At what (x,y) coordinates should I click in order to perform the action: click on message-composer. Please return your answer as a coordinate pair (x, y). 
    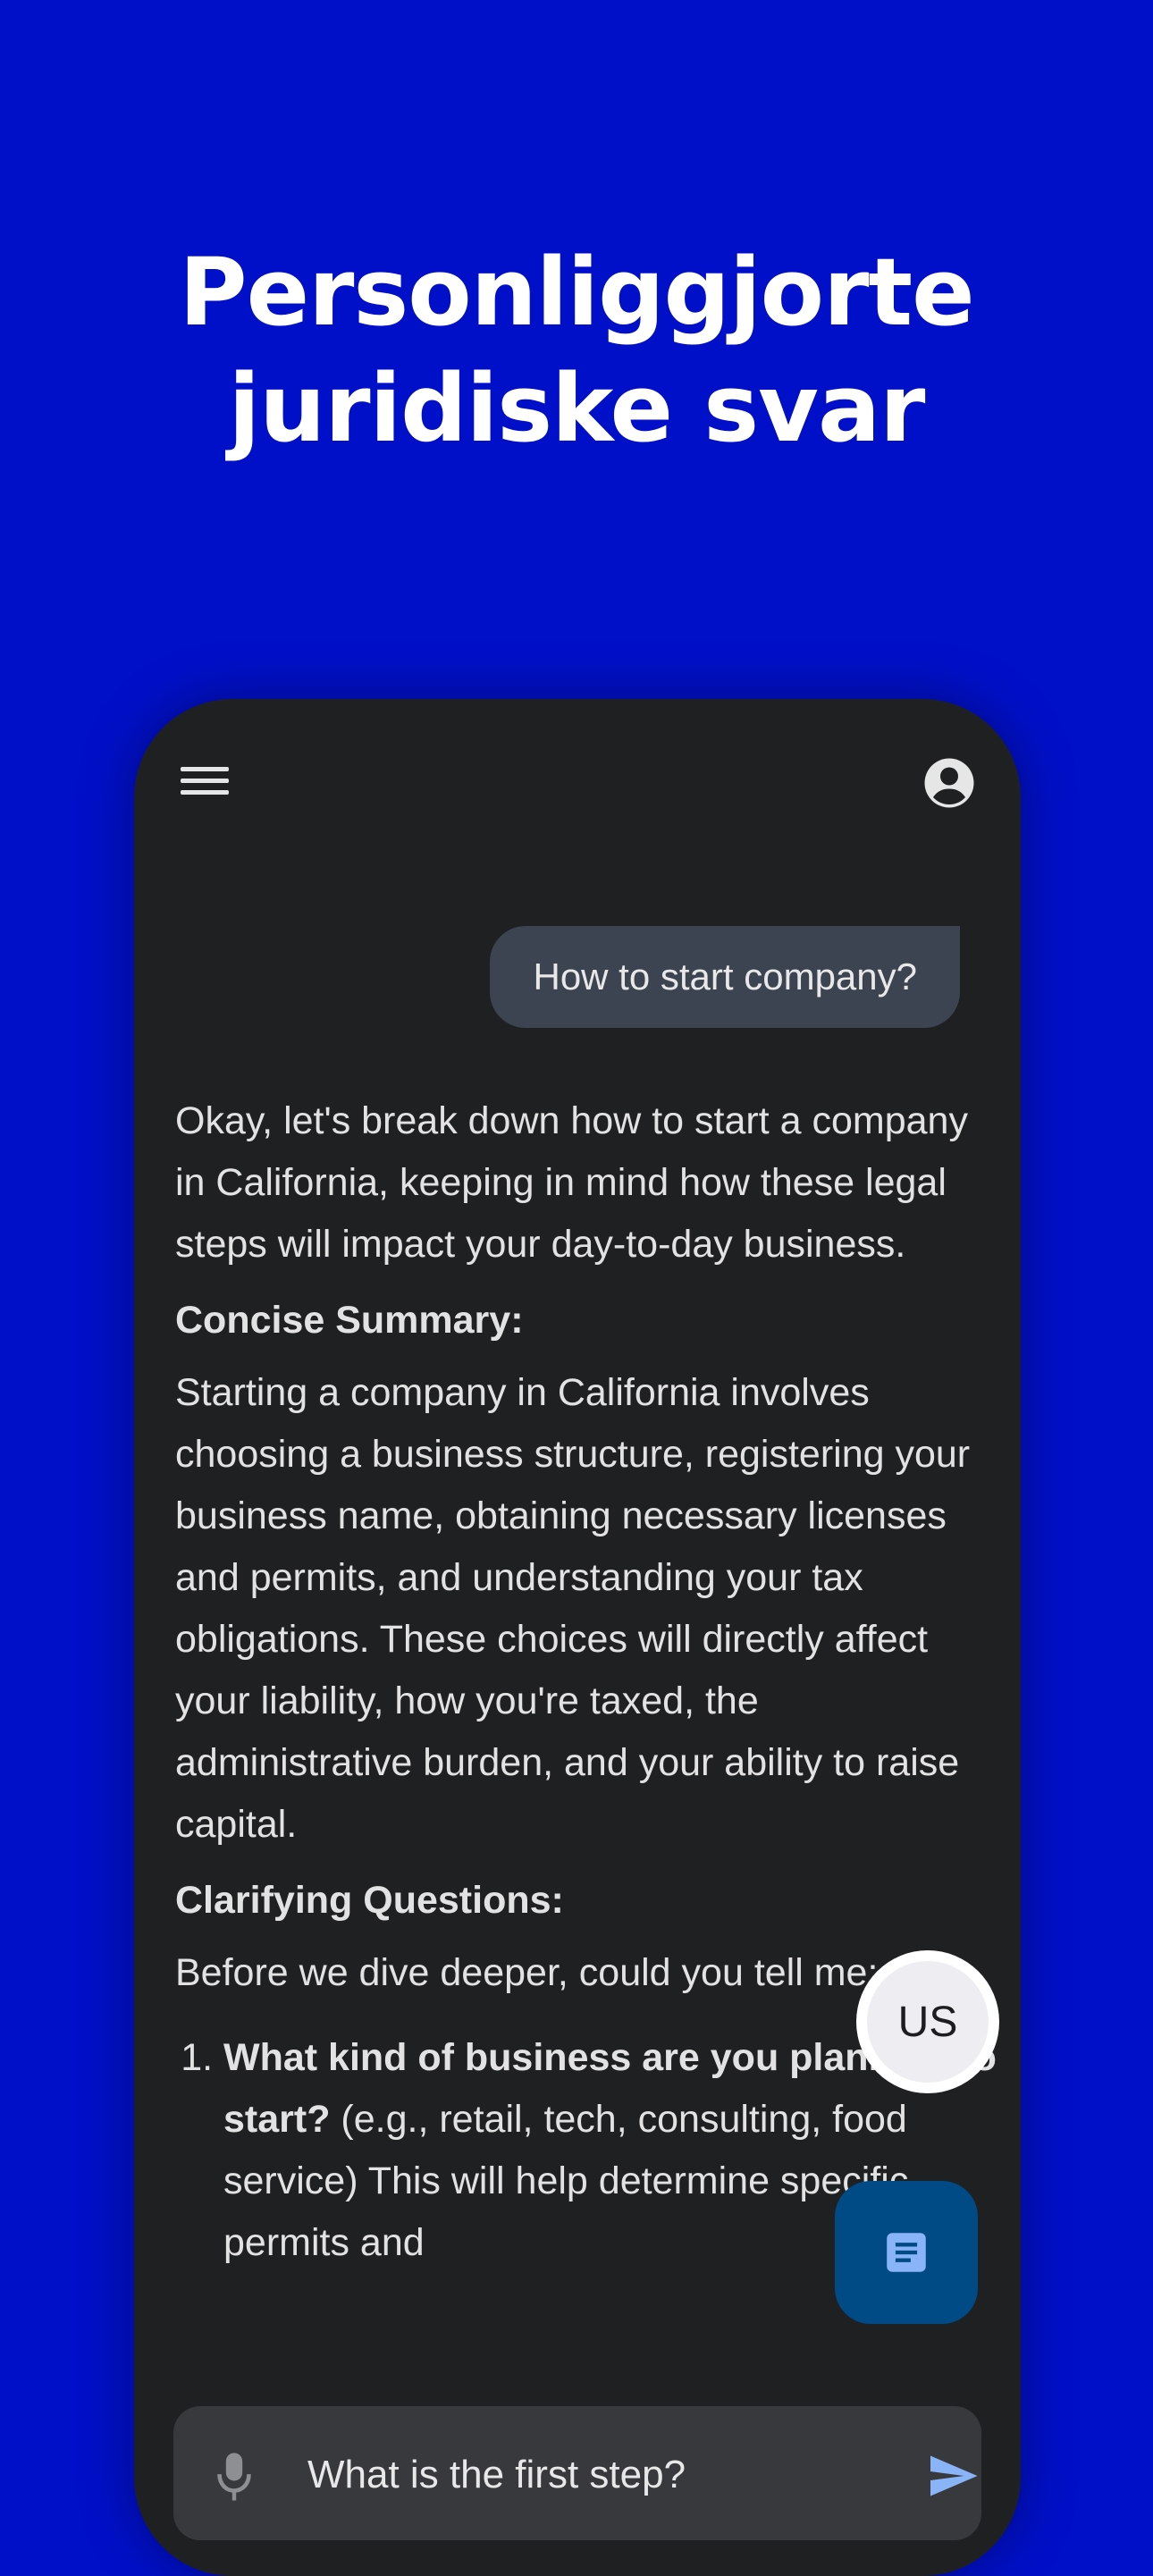
    Looking at the image, I should click on (577, 2473).